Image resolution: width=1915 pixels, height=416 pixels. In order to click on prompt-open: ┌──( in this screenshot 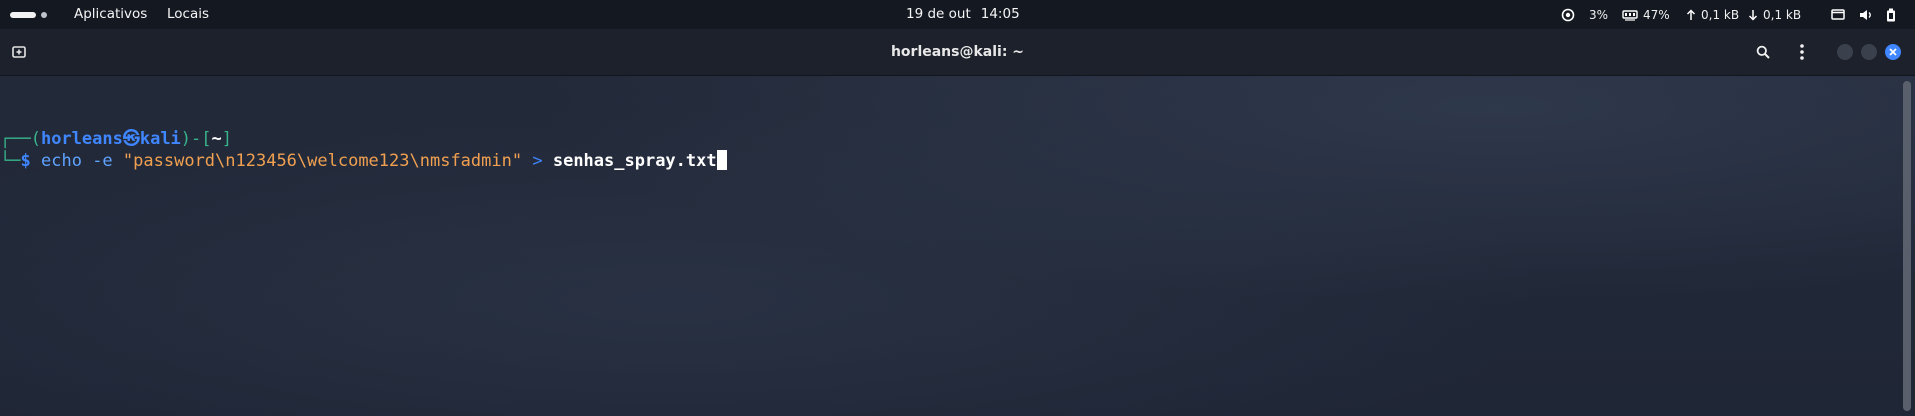, I will do `click(20, 139)`.